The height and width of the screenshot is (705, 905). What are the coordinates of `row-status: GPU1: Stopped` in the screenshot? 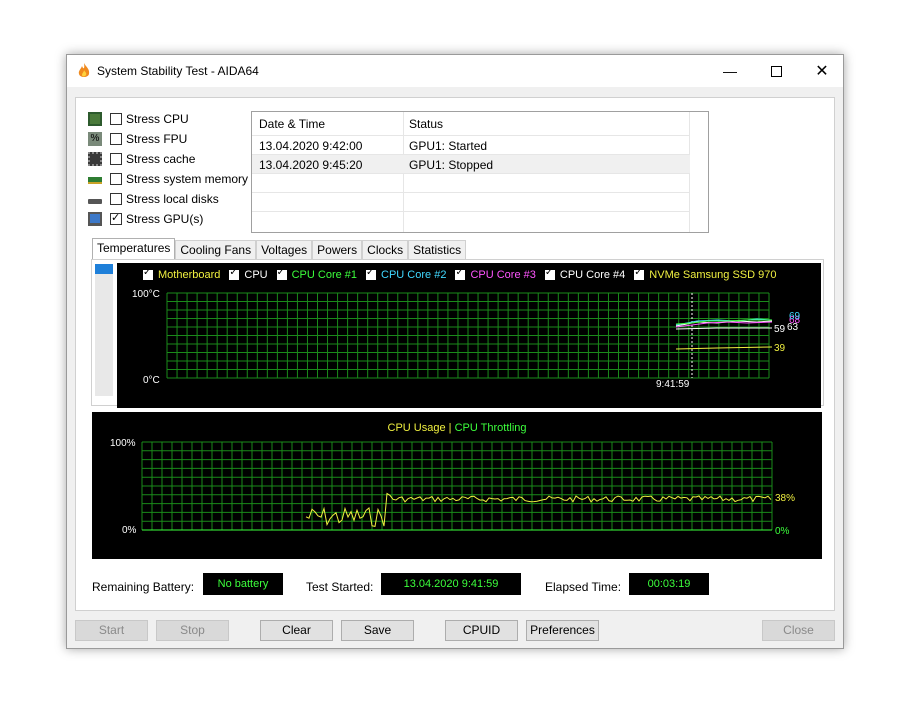 It's located at (451, 165).